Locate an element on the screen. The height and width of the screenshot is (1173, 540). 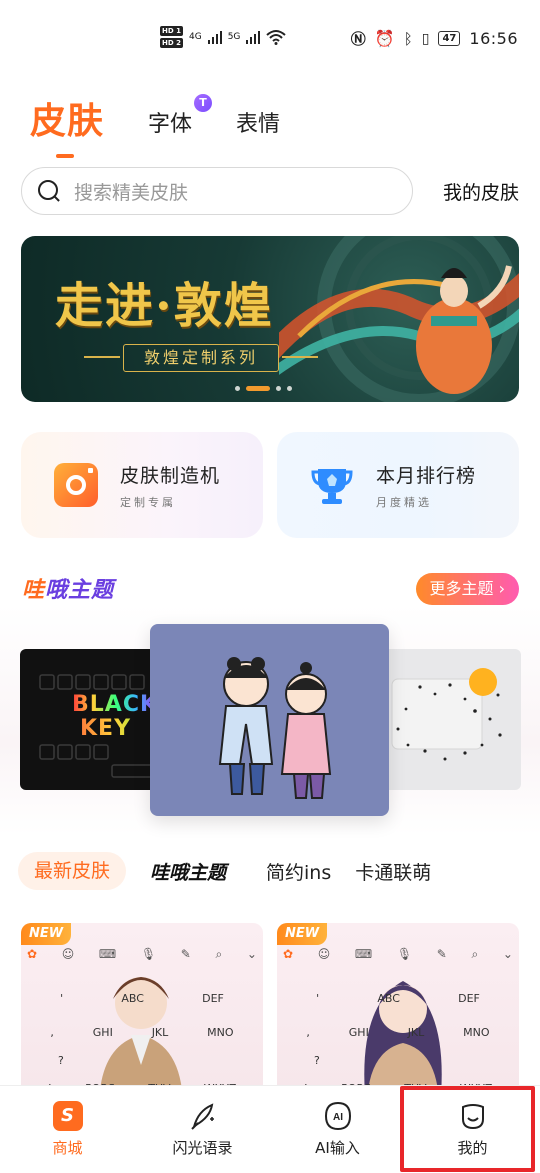
ranking-title: 本月排行榜 is located at coordinates (426, 475).